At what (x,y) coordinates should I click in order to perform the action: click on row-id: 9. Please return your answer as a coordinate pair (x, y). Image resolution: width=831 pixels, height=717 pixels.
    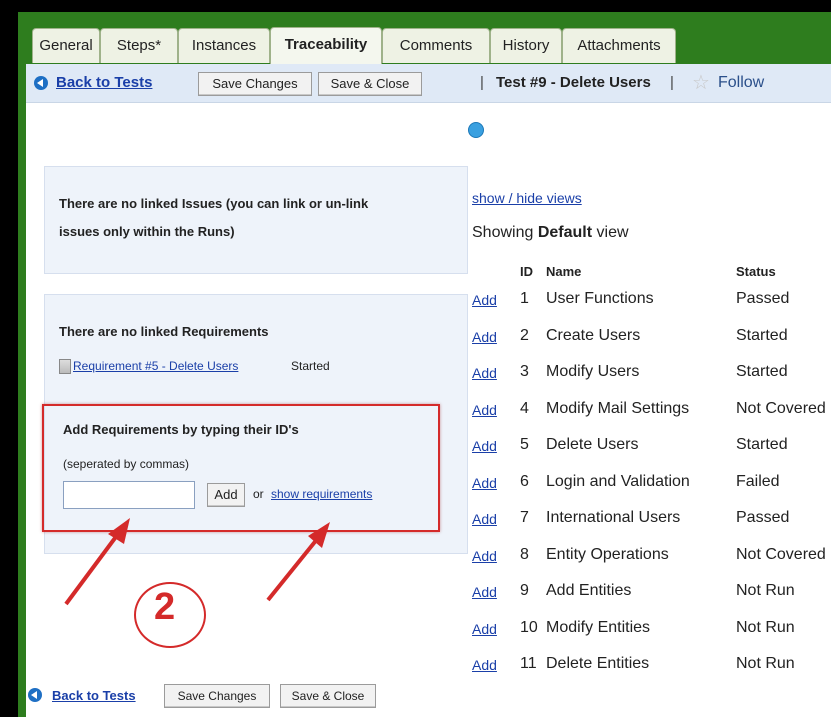
    Looking at the image, I should click on (524, 590).